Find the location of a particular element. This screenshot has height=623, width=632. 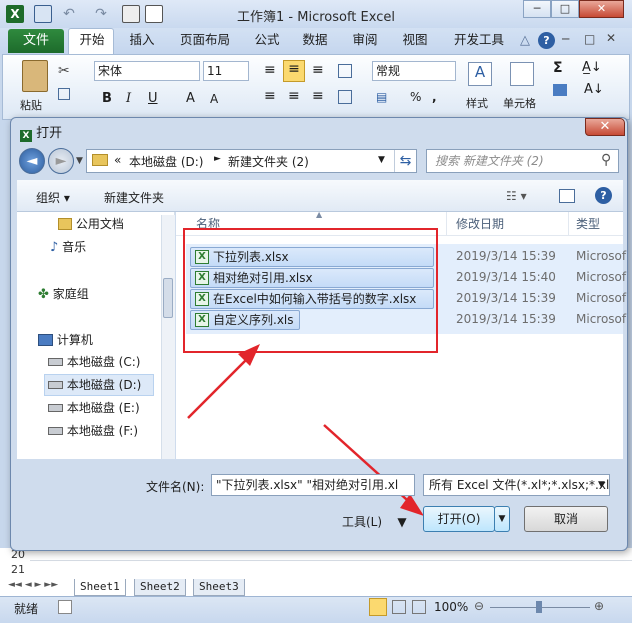

paste-icon is located at coordinates (35, 76).